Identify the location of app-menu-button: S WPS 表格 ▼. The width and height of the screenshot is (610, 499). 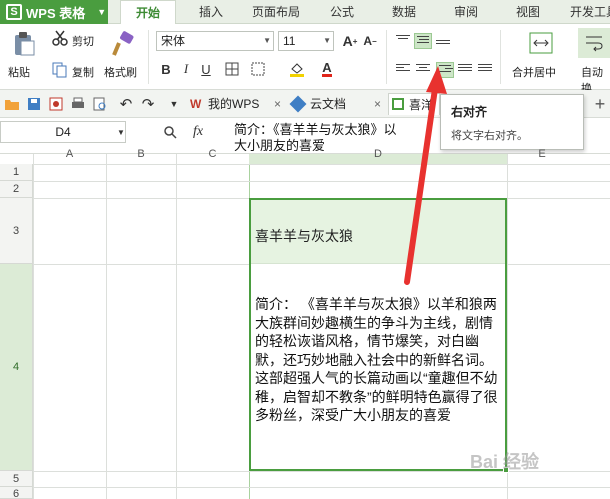
(54, 12).